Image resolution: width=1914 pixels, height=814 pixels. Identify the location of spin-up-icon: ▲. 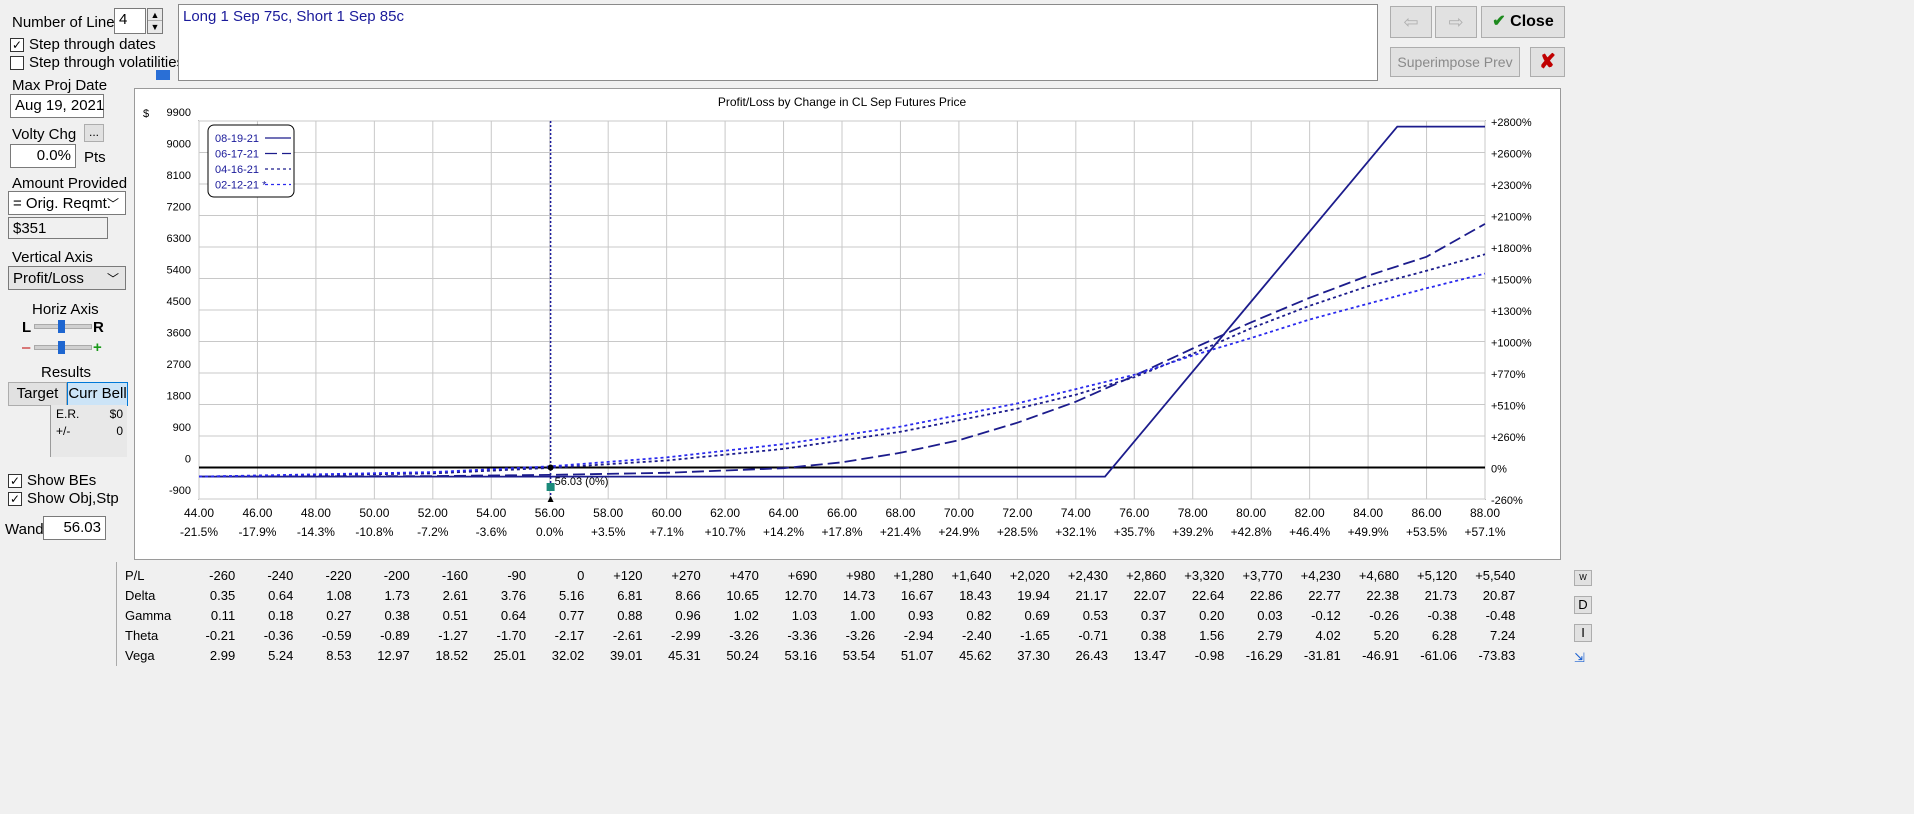
(155, 15).